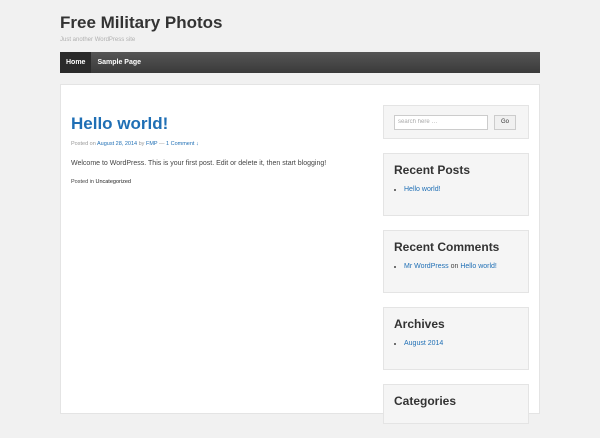 This screenshot has height=438, width=600. Describe the element at coordinates (423, 343) in the screenshot. I see `archive-link: August 2014` at that location.